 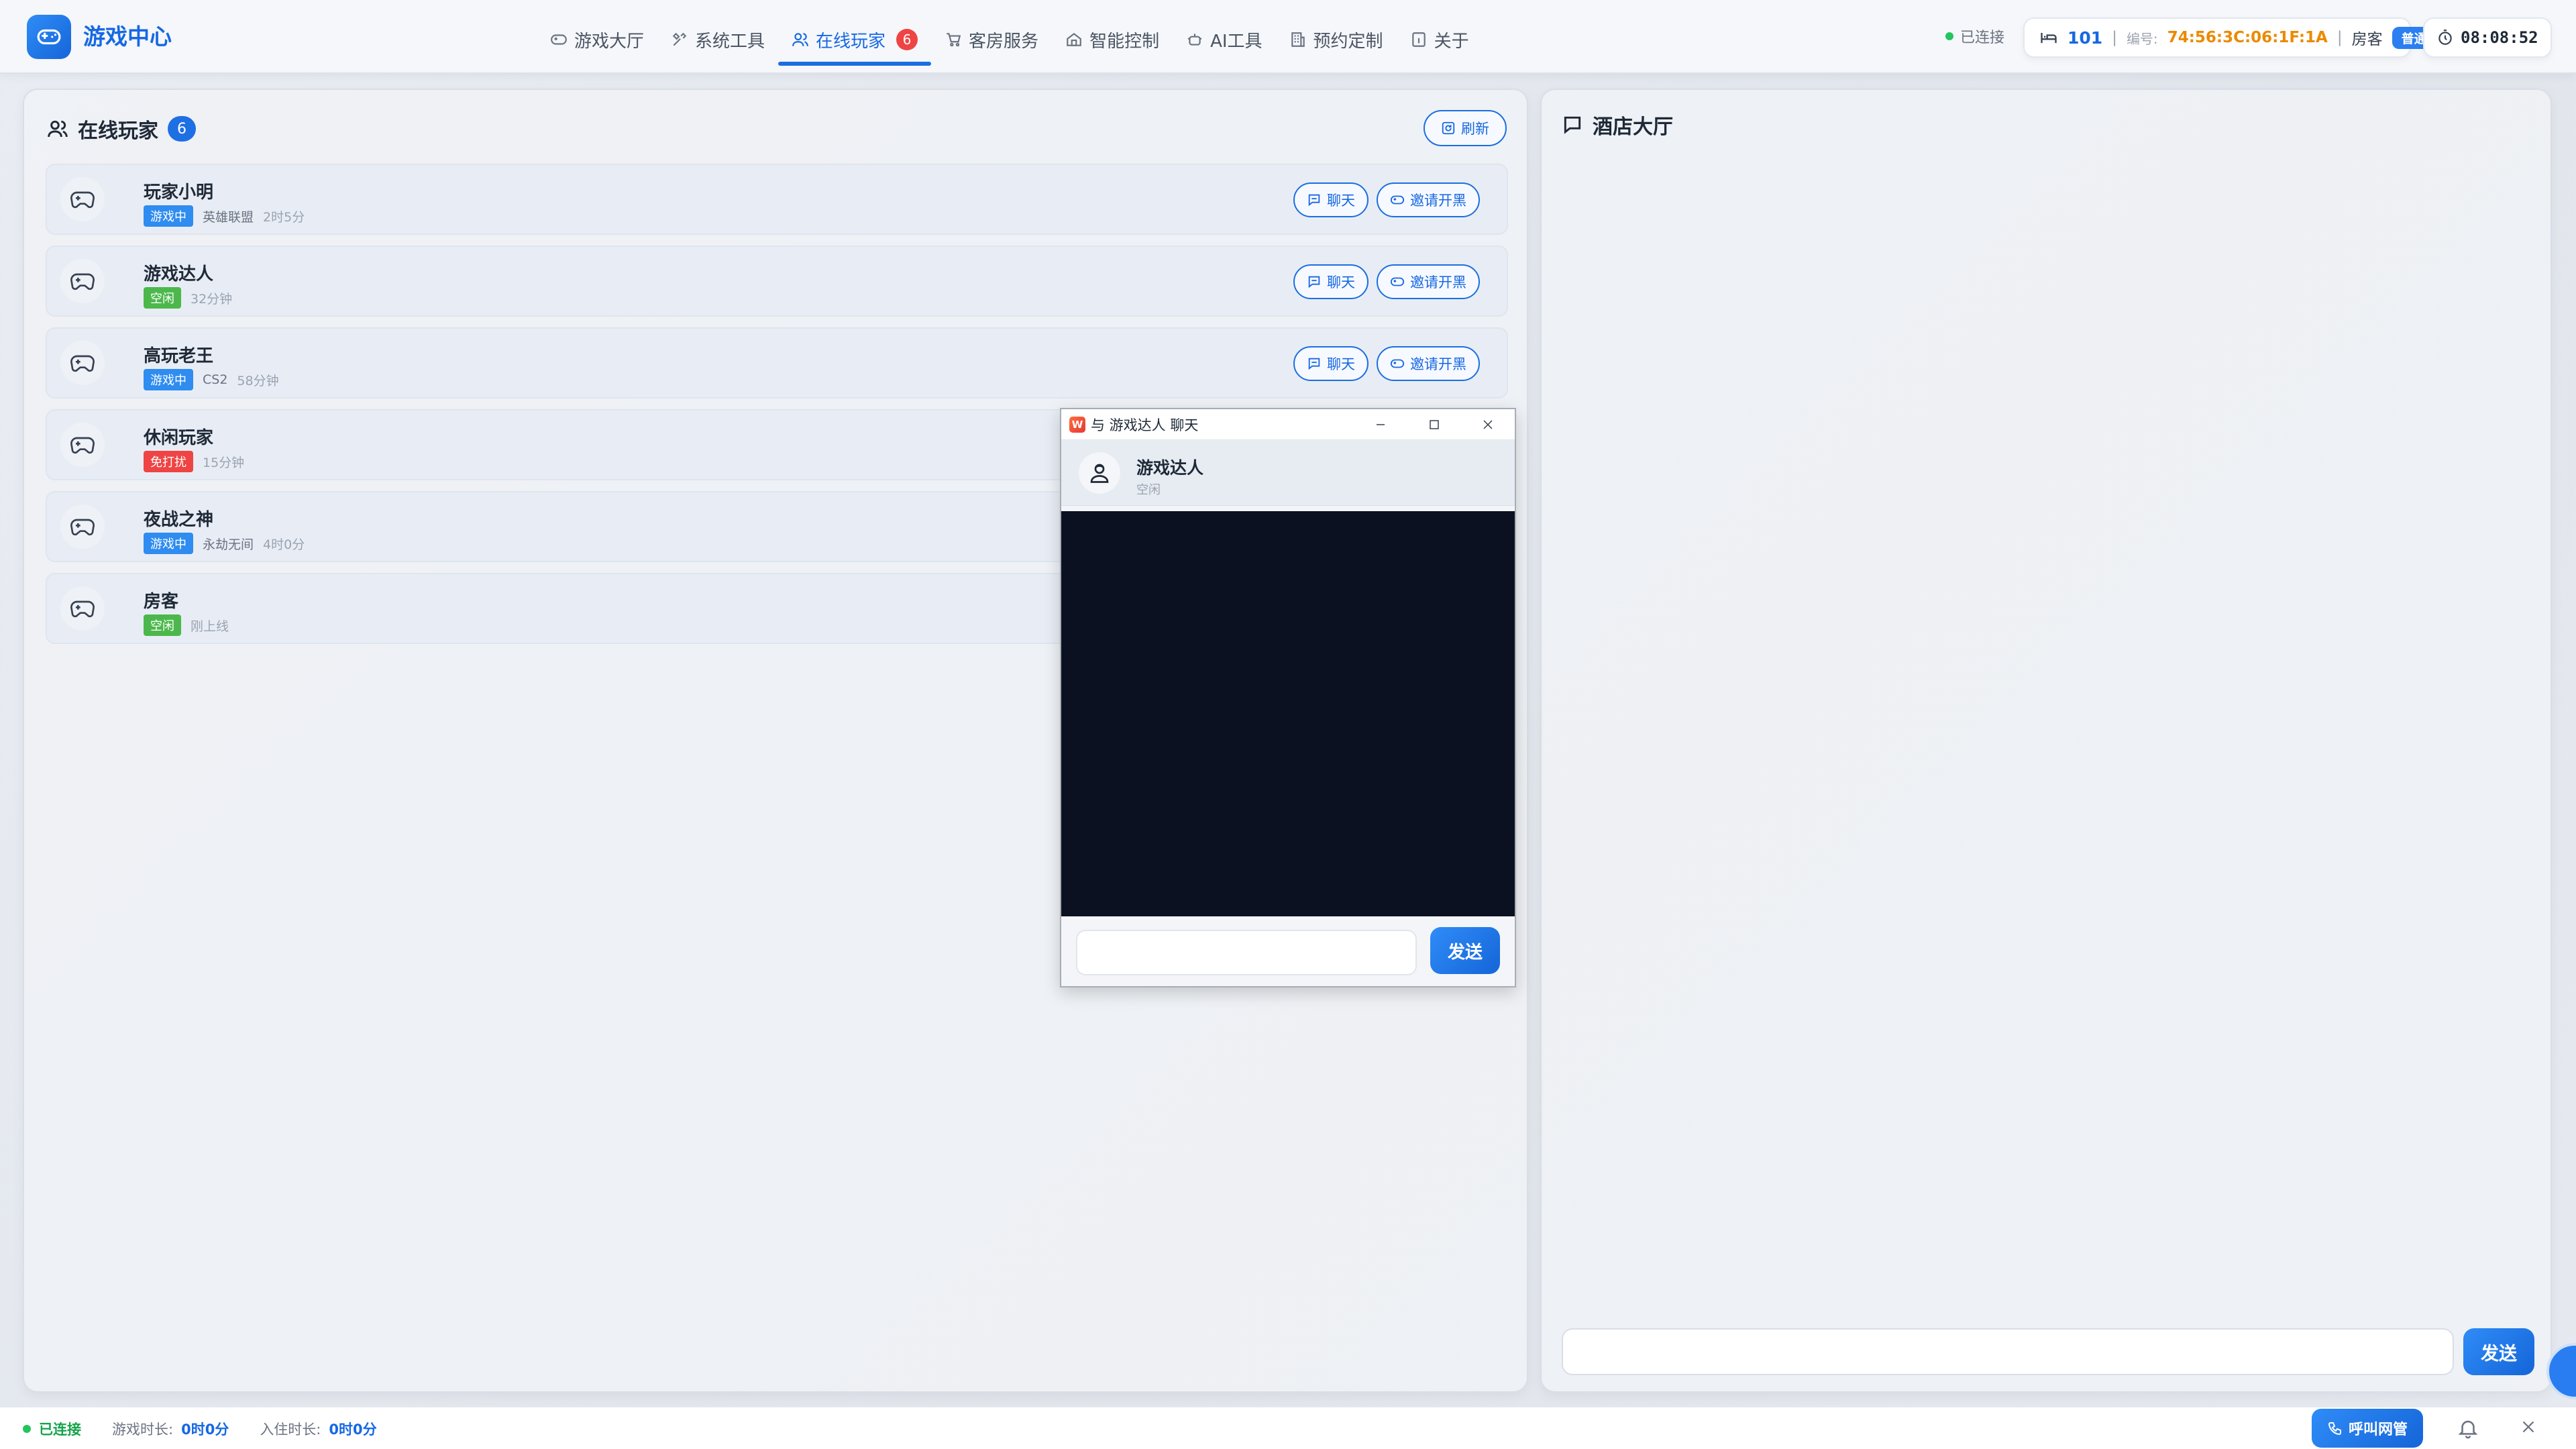 What do you see at coordinates (2378, 1429) in the screenshot?
I see `call-admin-label: 呼叫网管` at bounding box center [2378, 1429].